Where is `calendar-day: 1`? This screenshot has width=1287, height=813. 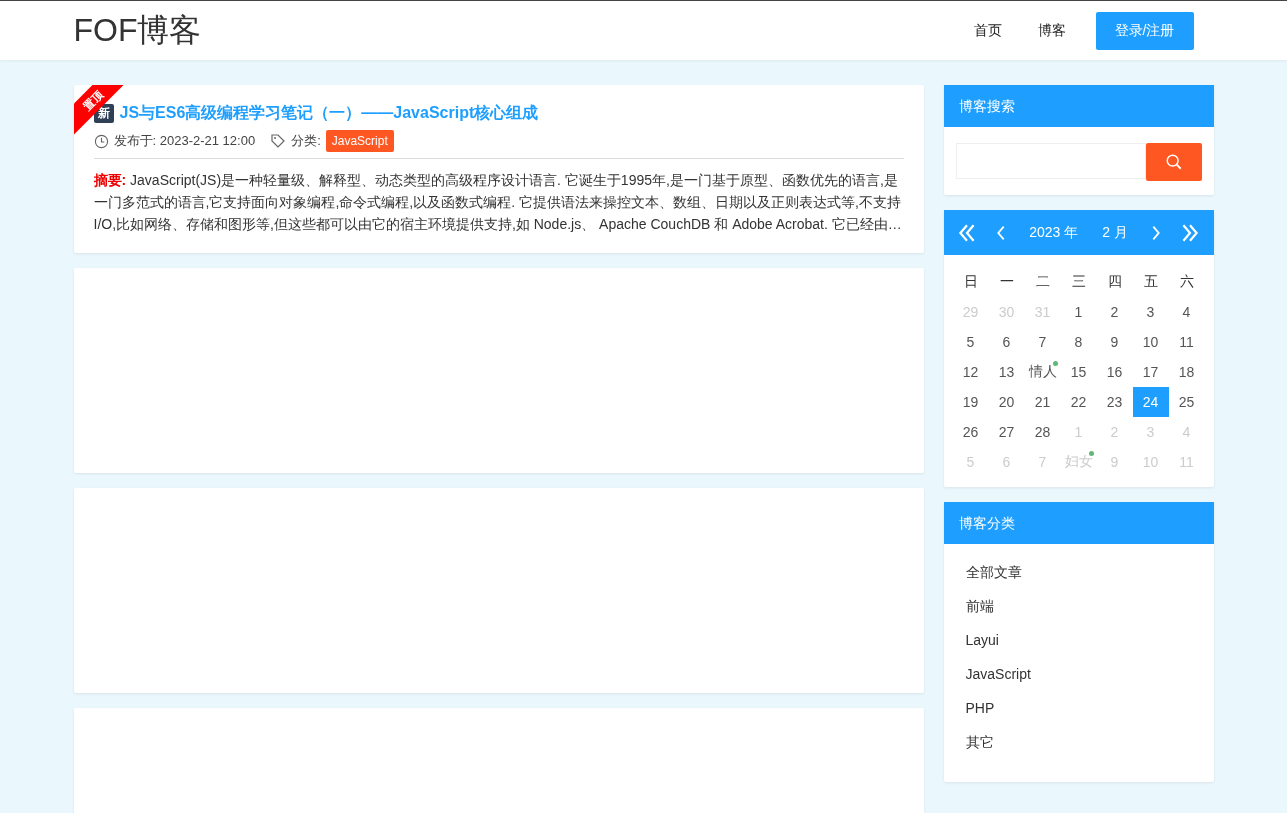
calendar-day: 1 is located at coordinates (1078, 312).